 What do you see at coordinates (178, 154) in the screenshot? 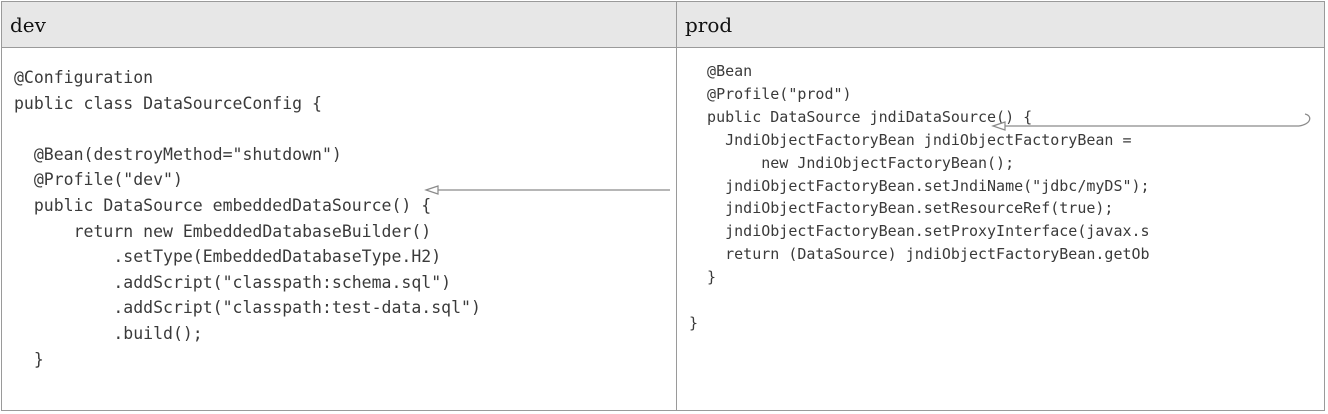
I see `code-line: @Bean(destroyMethod="shutdown")` at bounding box center [178, 154].